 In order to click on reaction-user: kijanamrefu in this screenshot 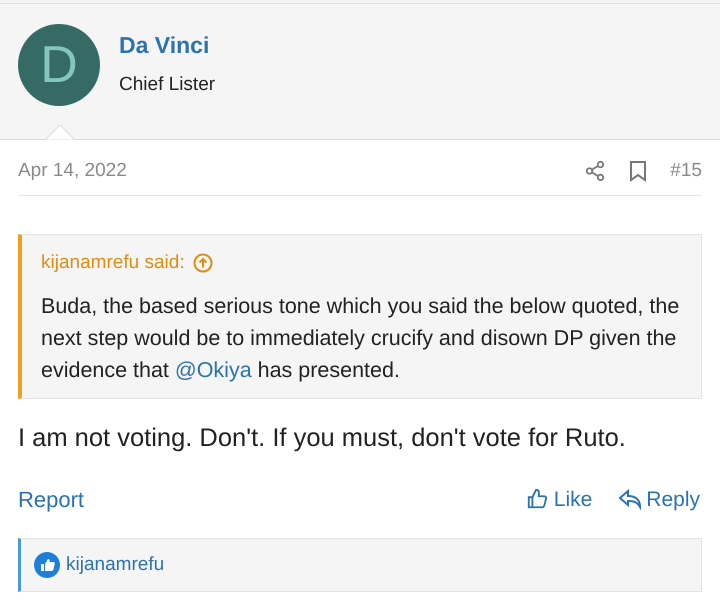, I will do `click(115, 564)`.